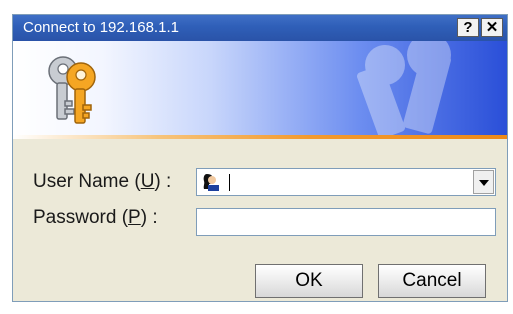  I want to click on chevron-down-icon, so click(484, 183).